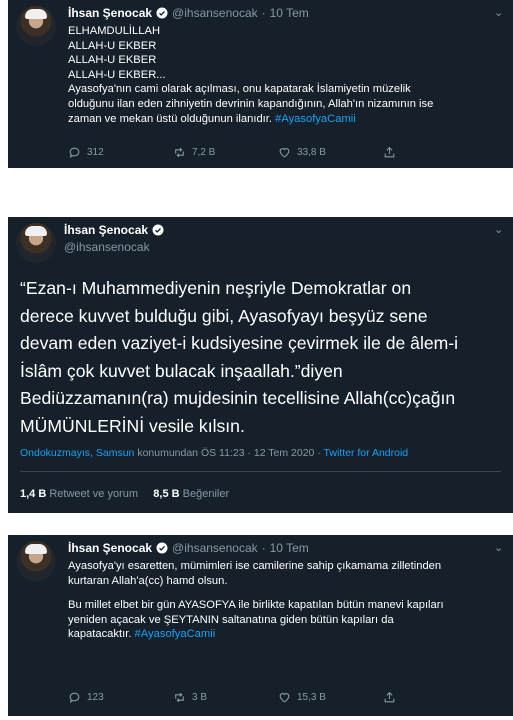 This screenshot has height=720, width=513. I want to click on timestamp: konumundan ÖS 11:23 · 12 Tem 2020 ·, so click(228, 453).